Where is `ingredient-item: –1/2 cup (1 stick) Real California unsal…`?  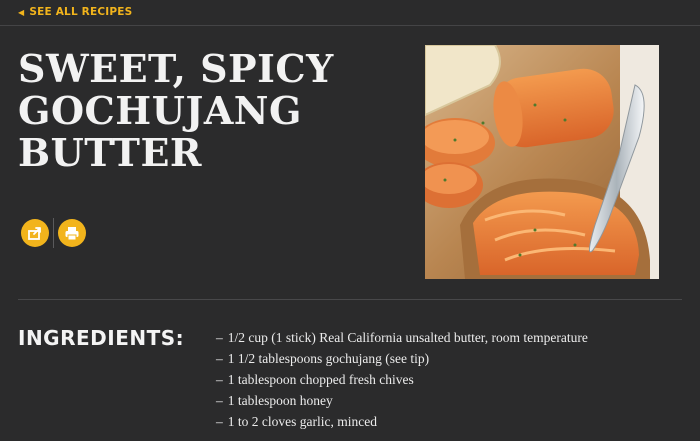
ingredient-item: –1/2 cup (1 stick) Real California unsal… is located at coordinates (402, 337).